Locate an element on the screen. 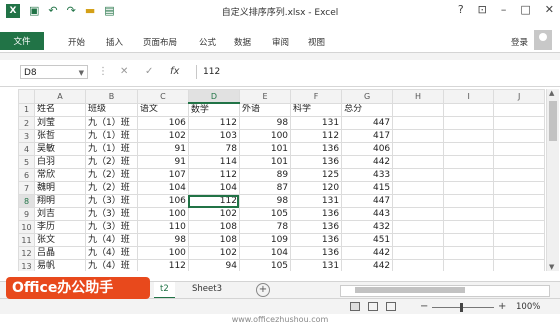 This screenshot has width=560, height=325. insert-function-icon: fx is located at coordinates (174, 71).